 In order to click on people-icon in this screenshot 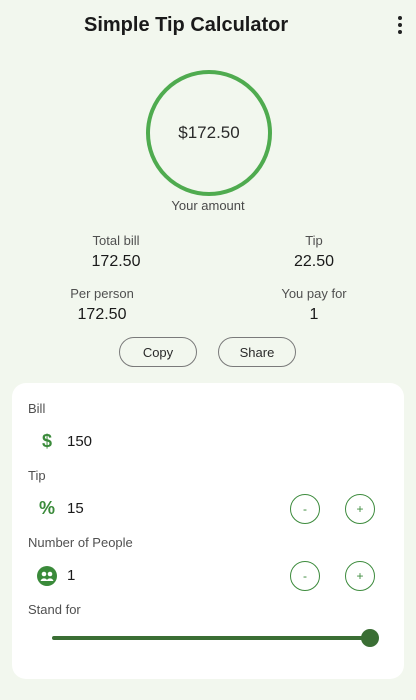, I will do `click(47, 576)`.